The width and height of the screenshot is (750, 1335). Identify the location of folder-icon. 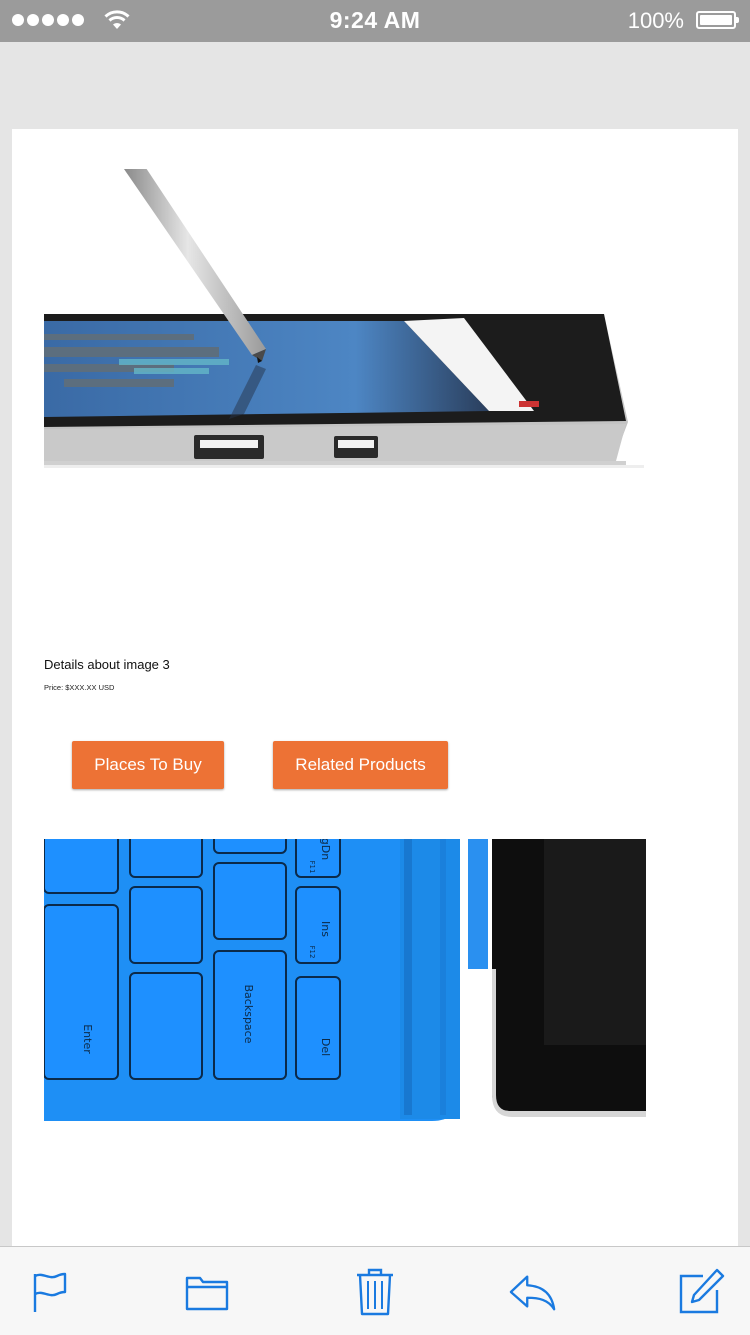
(207, 1293).